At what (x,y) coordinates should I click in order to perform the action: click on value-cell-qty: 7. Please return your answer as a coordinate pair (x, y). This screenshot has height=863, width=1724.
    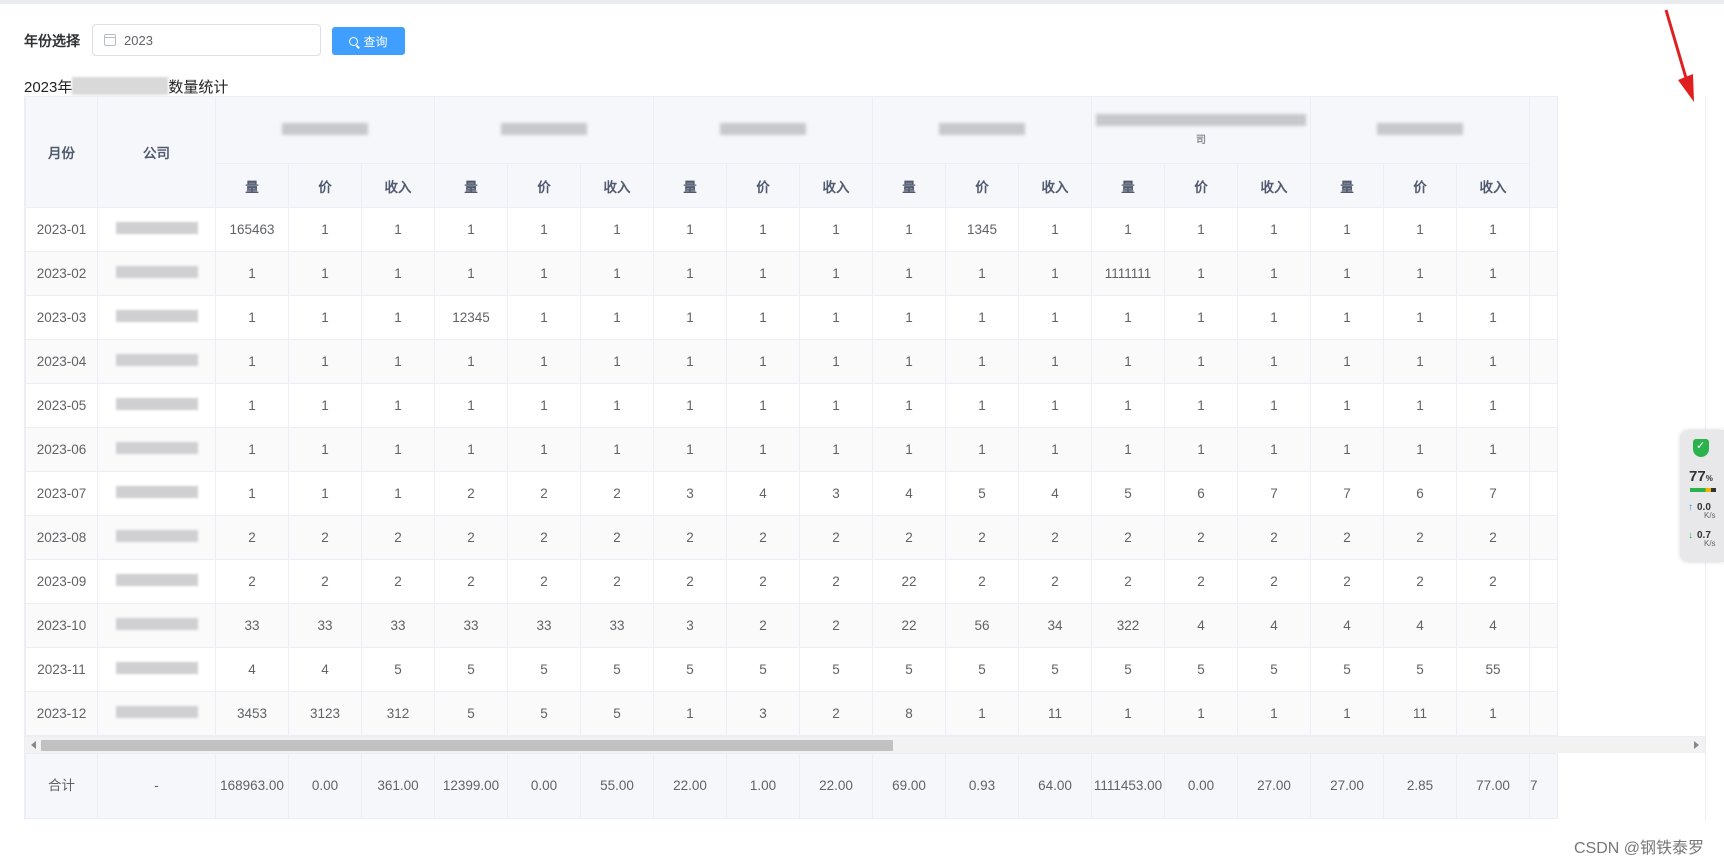
    Looking at the image, I should click on (1347, 493).